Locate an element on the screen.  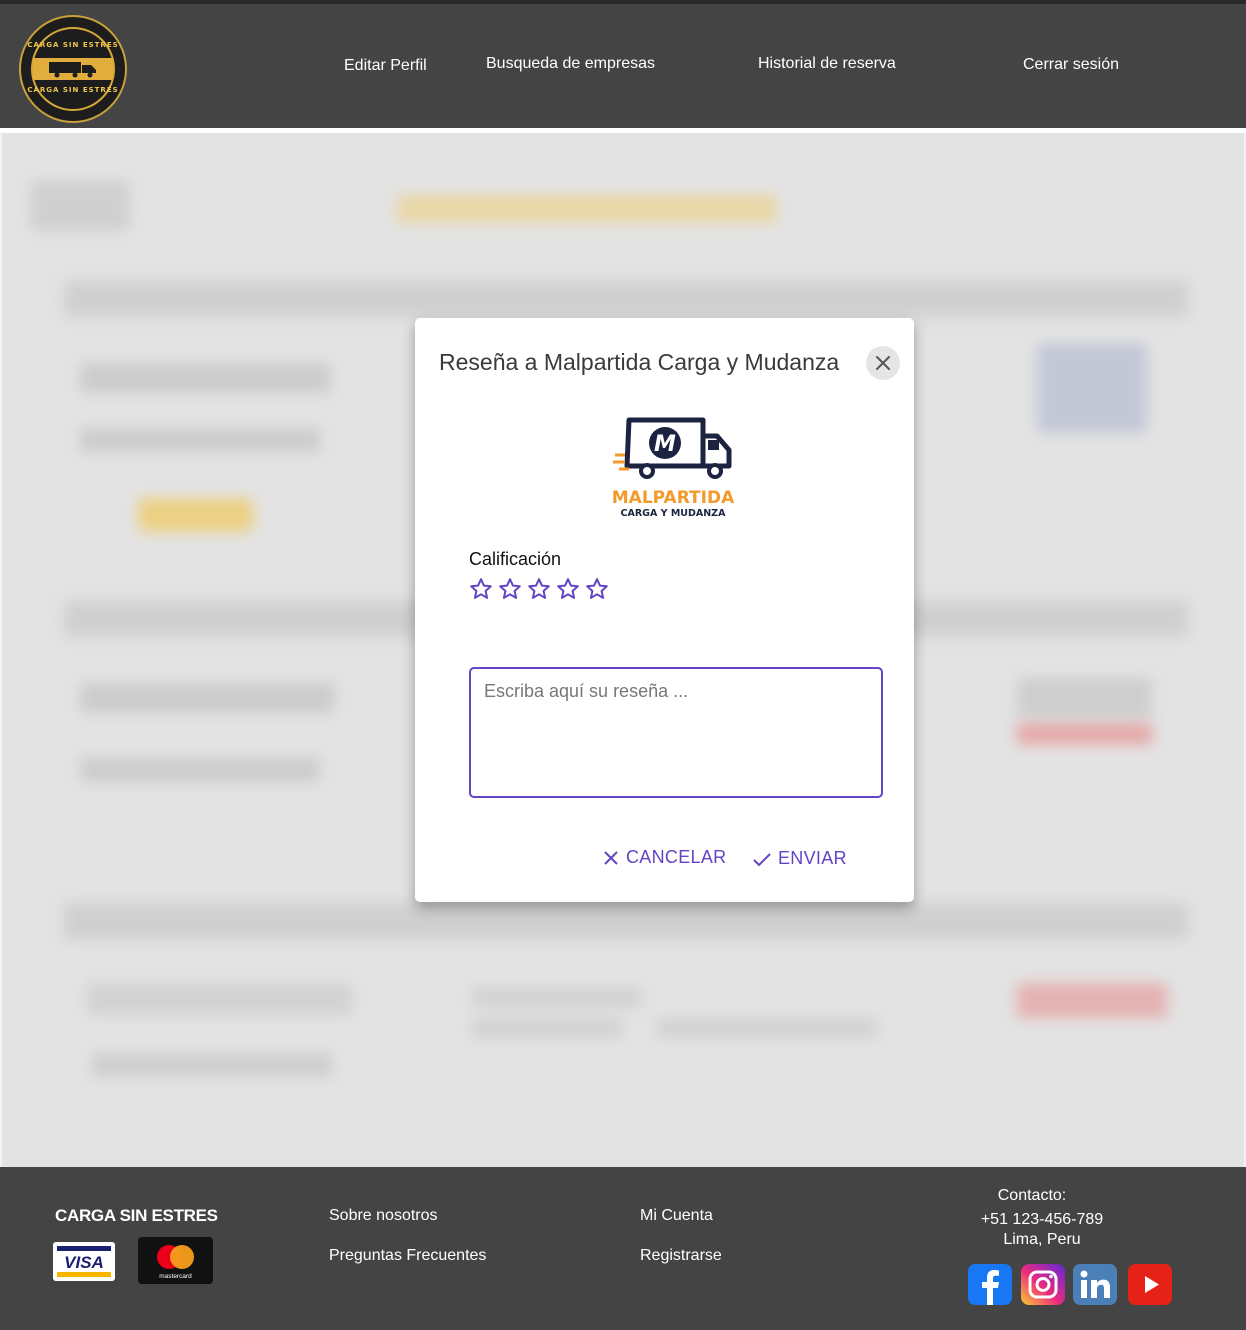
blurred-back-button is located at coordinates (80, 206).